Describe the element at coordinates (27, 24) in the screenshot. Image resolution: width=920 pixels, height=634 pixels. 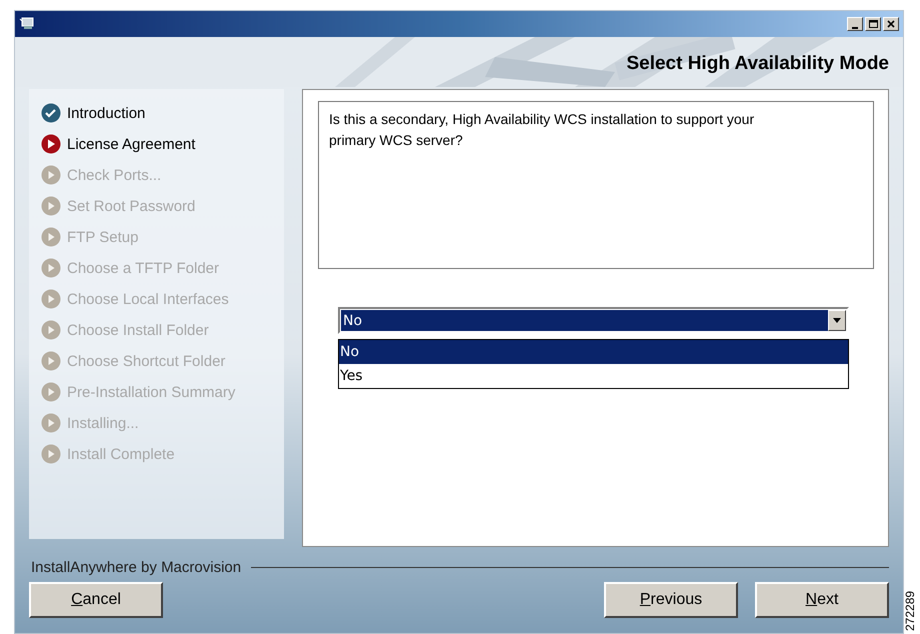
I see `computer-icon` at that location.